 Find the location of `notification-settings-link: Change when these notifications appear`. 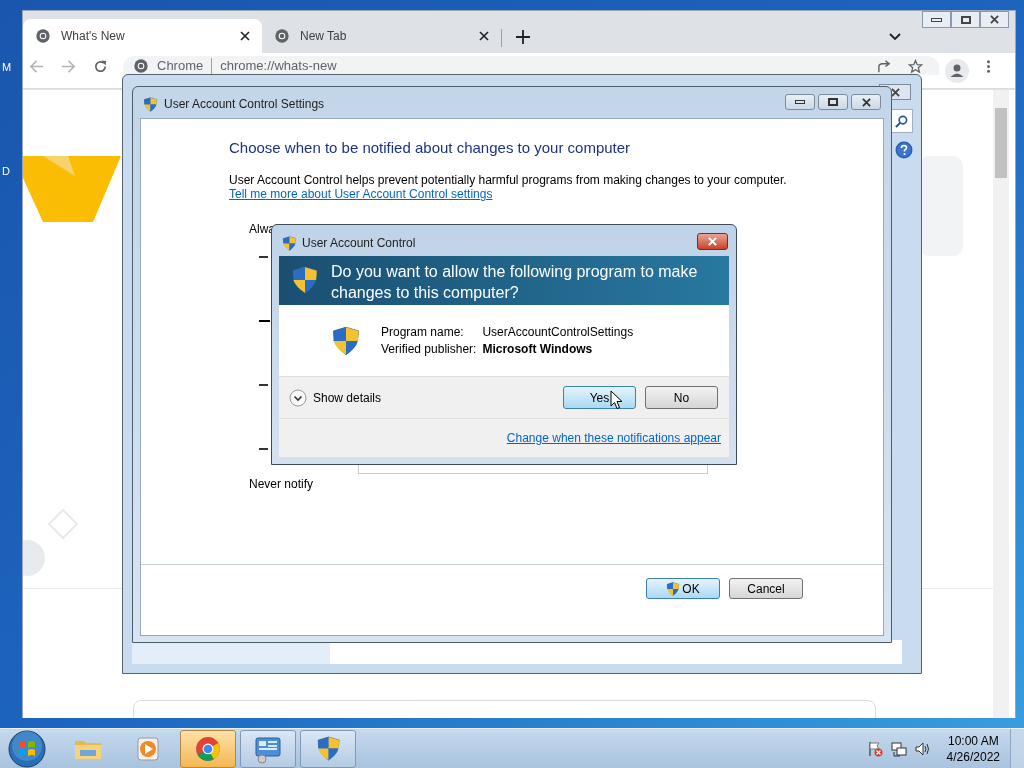

notification-settings-link: Change when these notifications appear is located at coordinates (613, 438).